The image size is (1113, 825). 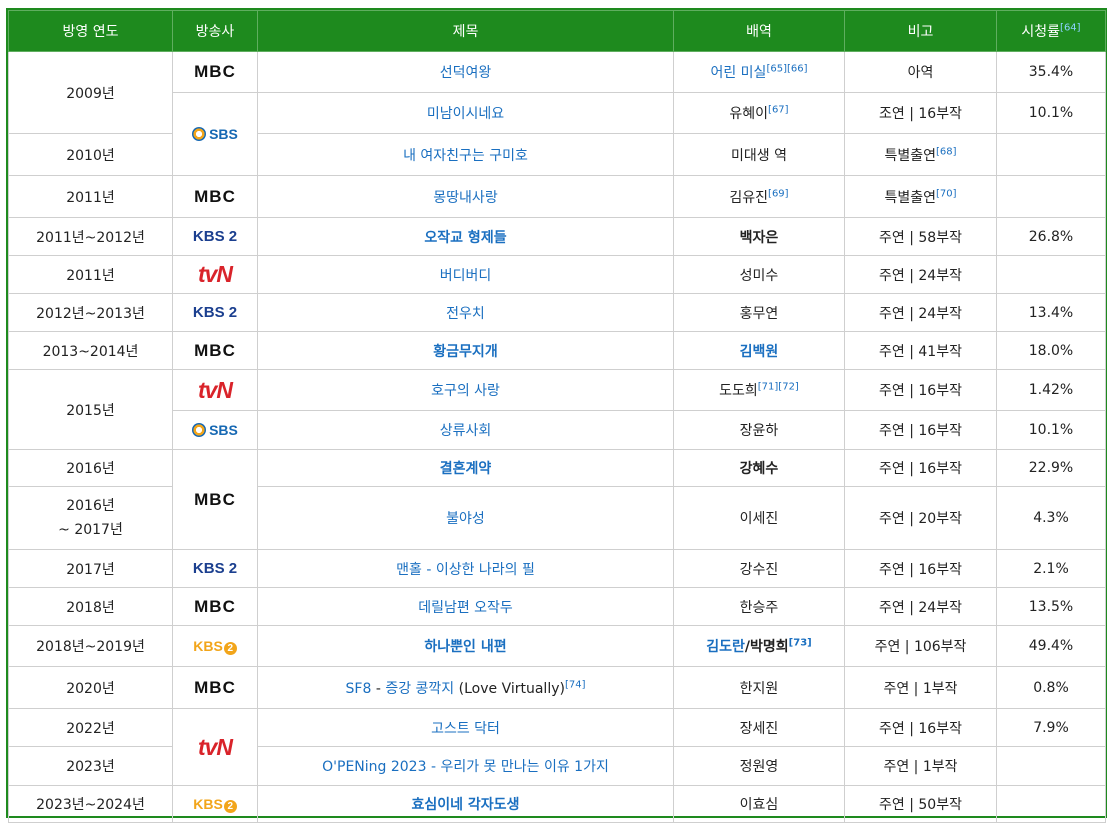 What do you see at coordinates (466, 431) in the screenshot?
I see `title-link: 상류사회` at bounding box center [466, 431].